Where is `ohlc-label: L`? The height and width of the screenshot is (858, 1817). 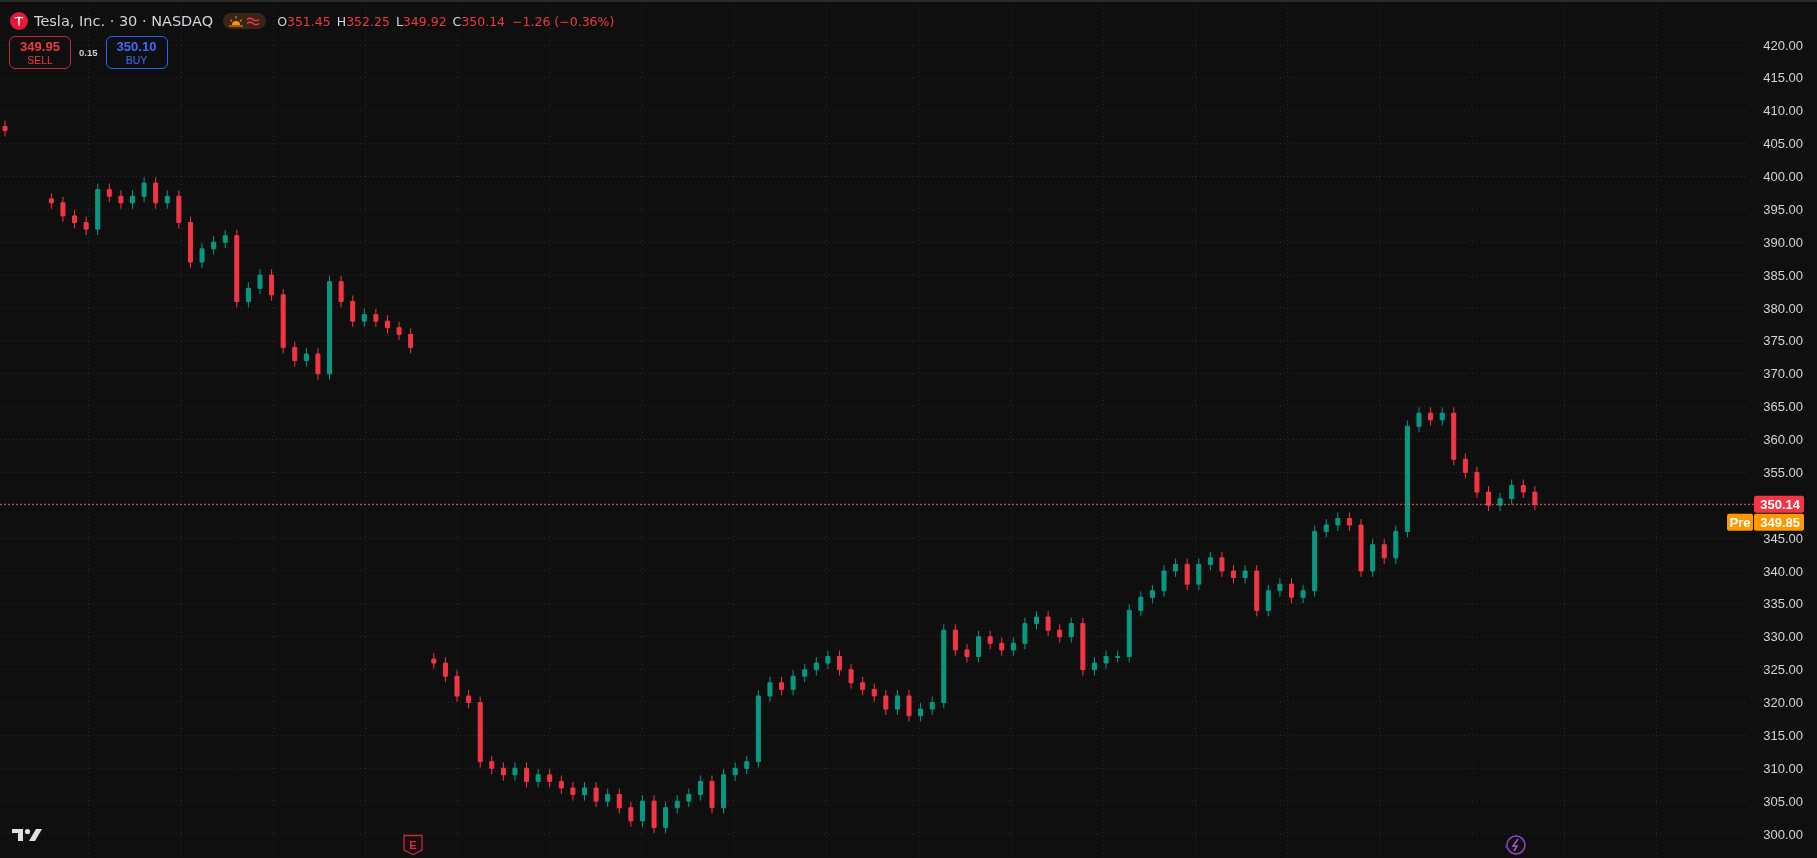
ohlc-label: L is located at coordinates (399, 21).